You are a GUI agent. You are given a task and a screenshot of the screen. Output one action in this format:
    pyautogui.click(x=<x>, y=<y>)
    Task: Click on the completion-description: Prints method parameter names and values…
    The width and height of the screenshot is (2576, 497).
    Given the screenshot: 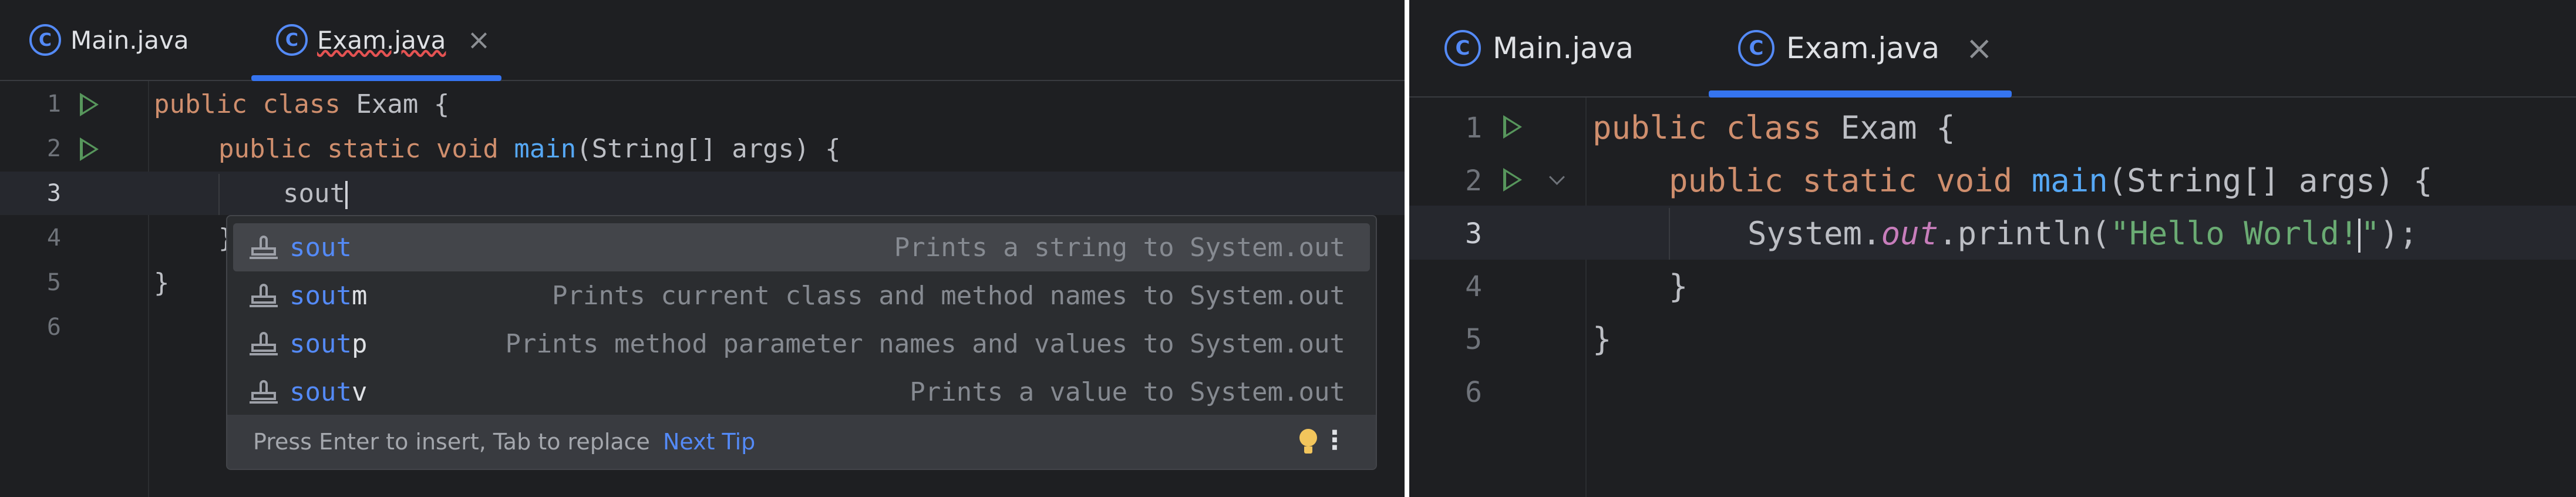 What is the action you would take?
    pyautogui.click(x=925, y=343)
    